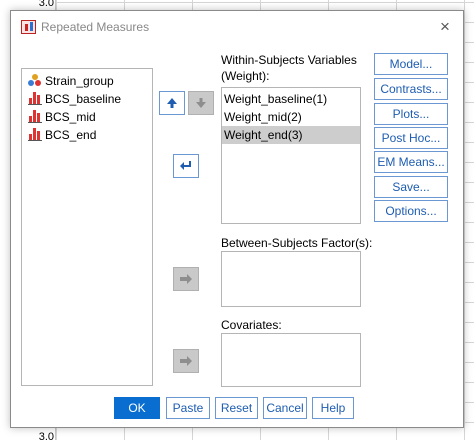 This screenshot has height=443, width=474. I want to click on dialog-title: Repeated Measures, so click(95, 27).